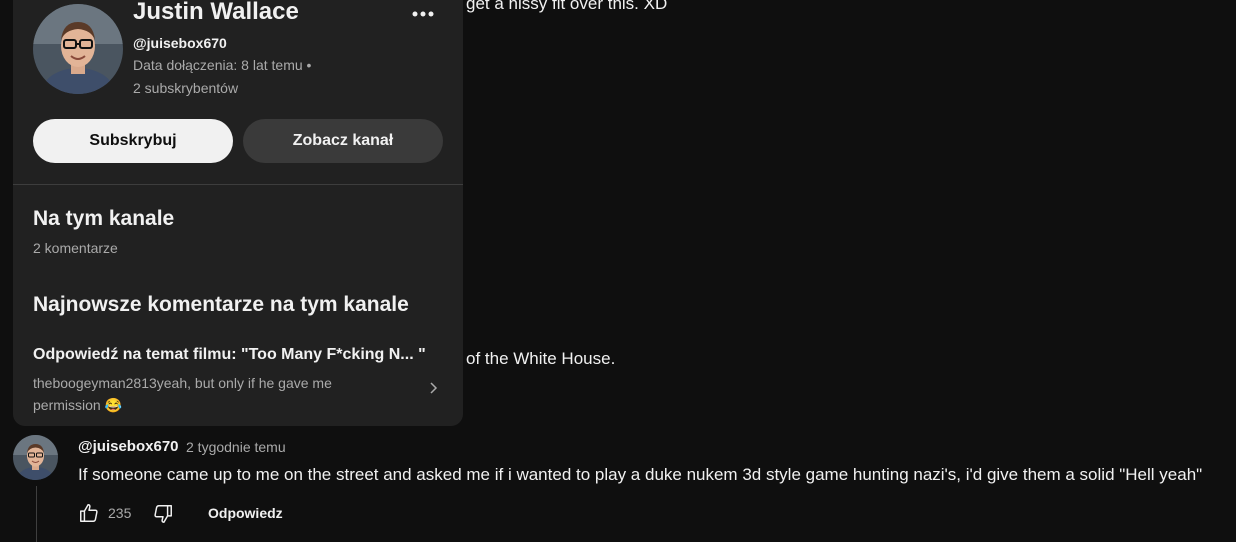 This screenshot has height=542, width=1236. I want to click on divider, so click(238, 184).